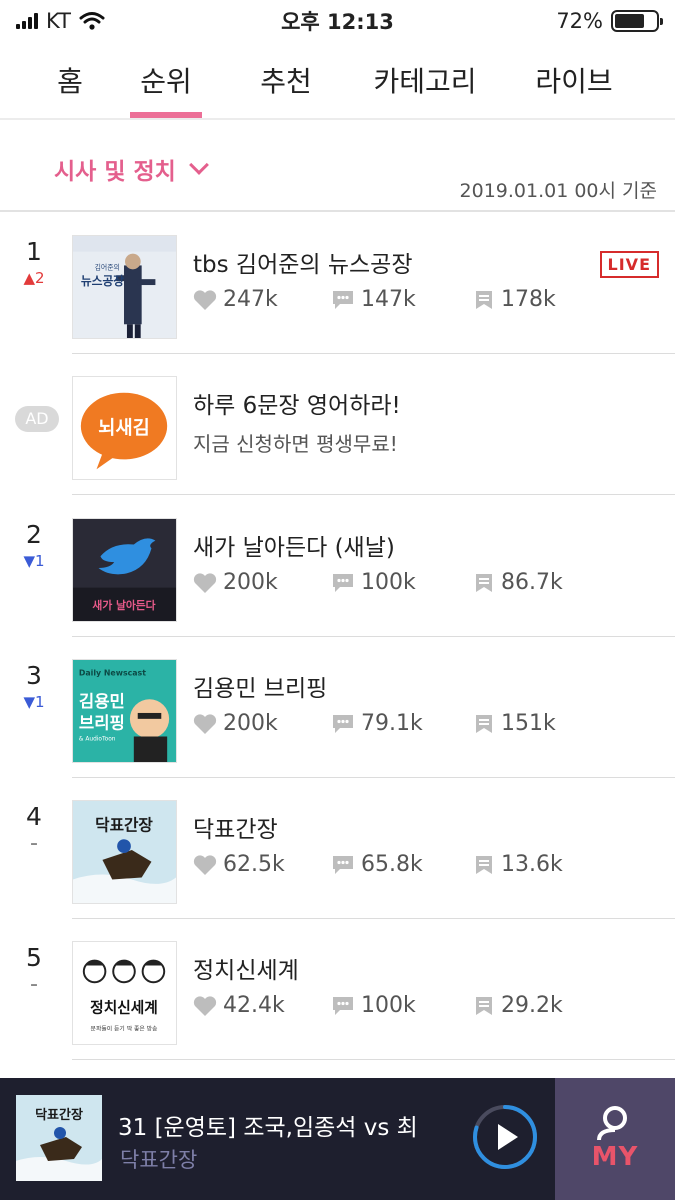  What do you see at coordinates (388, 299) in the screenshot?
I see `comments-count: 147k` at bounding box center [388, 299].